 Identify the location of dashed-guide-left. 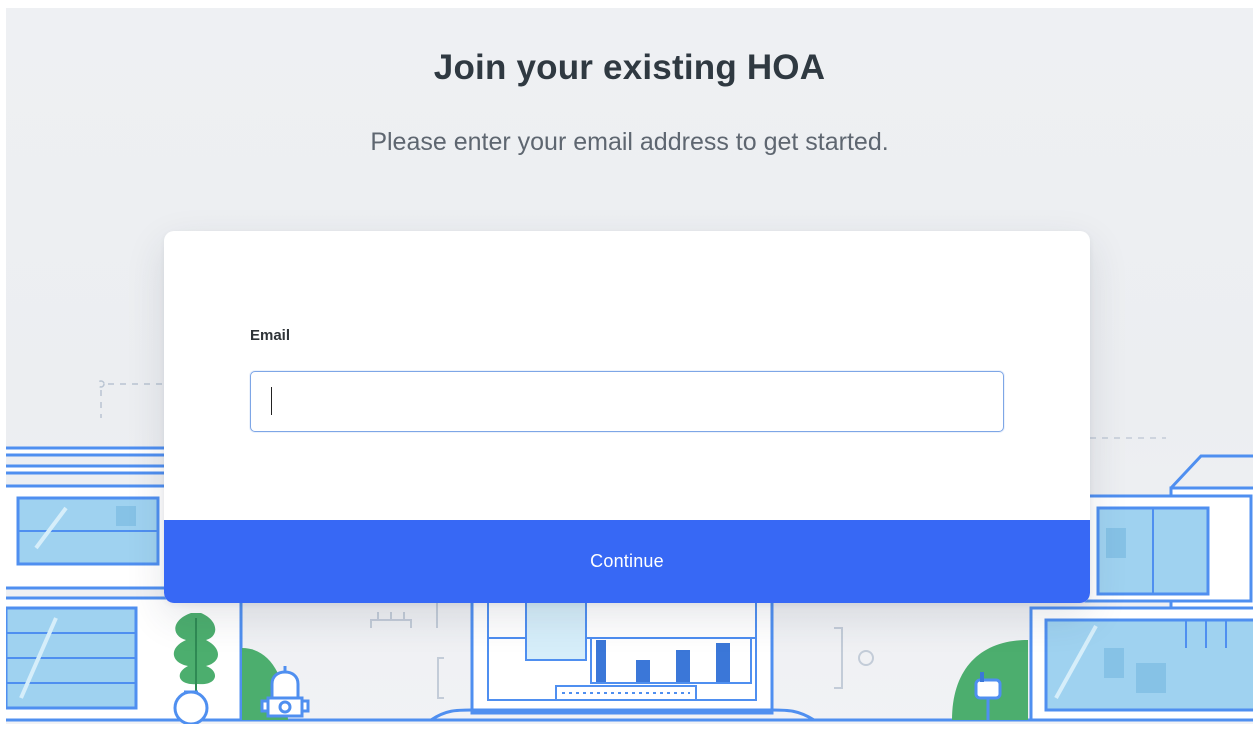
(130, 399).